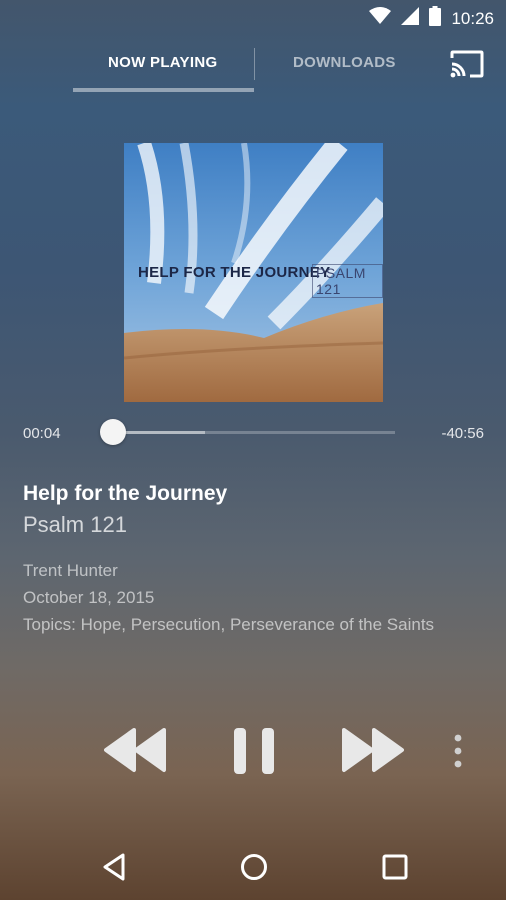 The image size is (506, 900). I want to click on seek-thumb, so click(113, 432).